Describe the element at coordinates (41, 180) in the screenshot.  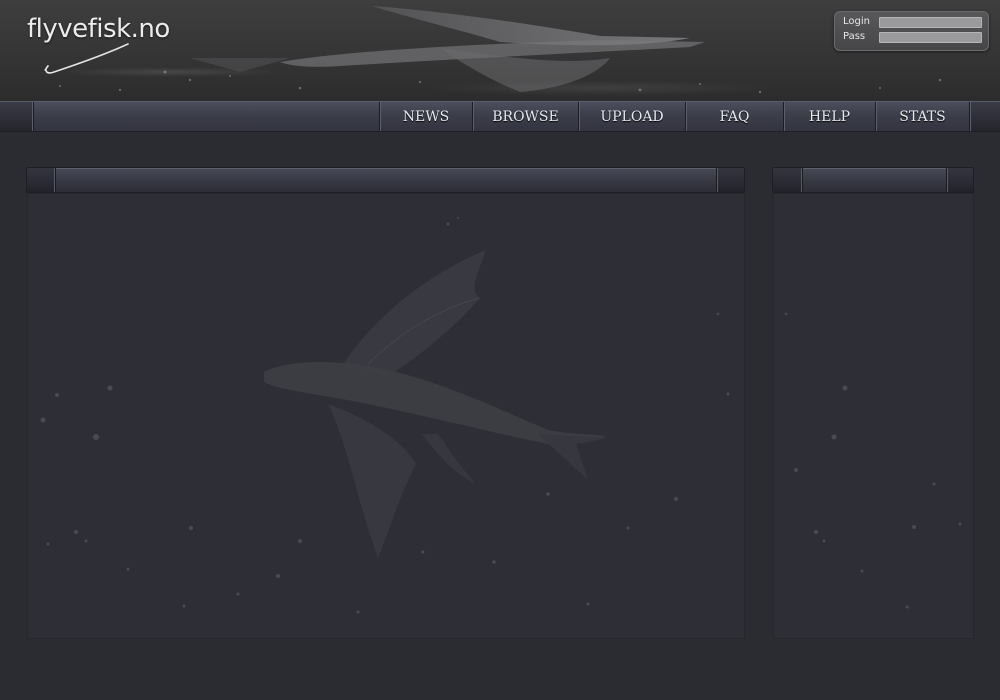
I see `main-panel-header-left-cap` at that location.